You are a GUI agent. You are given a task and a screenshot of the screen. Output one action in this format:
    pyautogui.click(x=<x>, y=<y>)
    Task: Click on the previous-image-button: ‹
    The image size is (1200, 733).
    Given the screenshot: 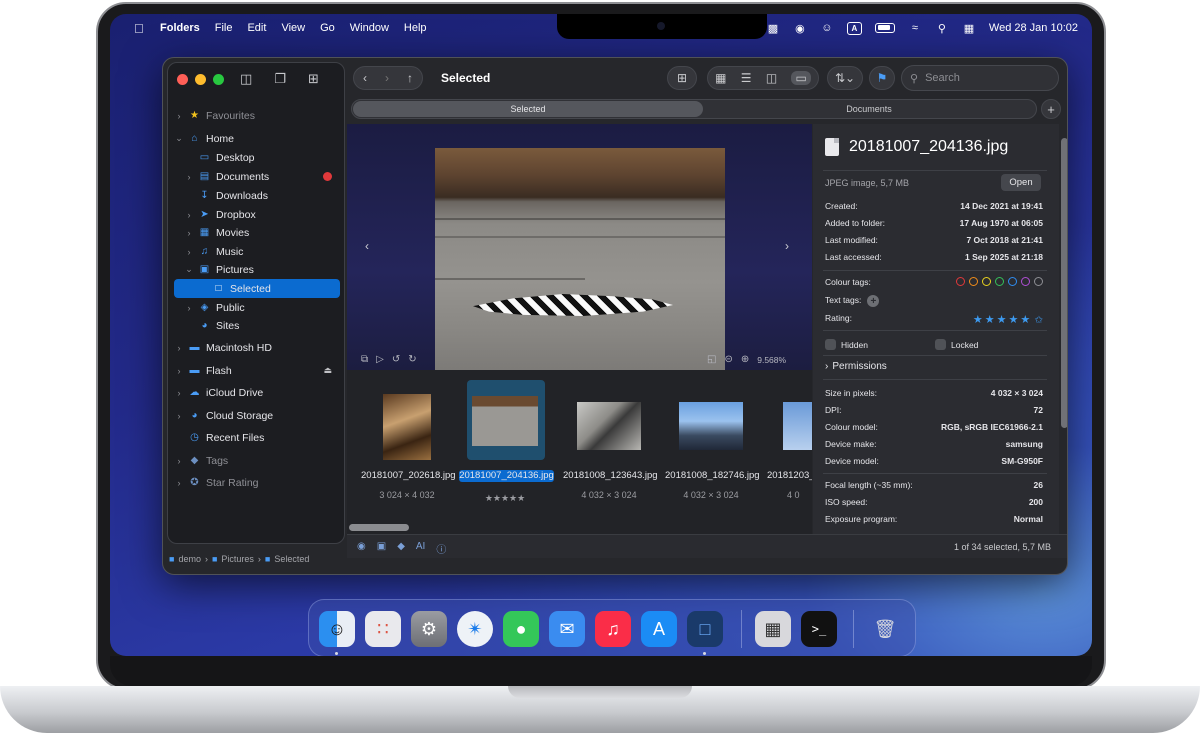 What is the action you would take?
    pyautogui.click(x=367, y=246)
    